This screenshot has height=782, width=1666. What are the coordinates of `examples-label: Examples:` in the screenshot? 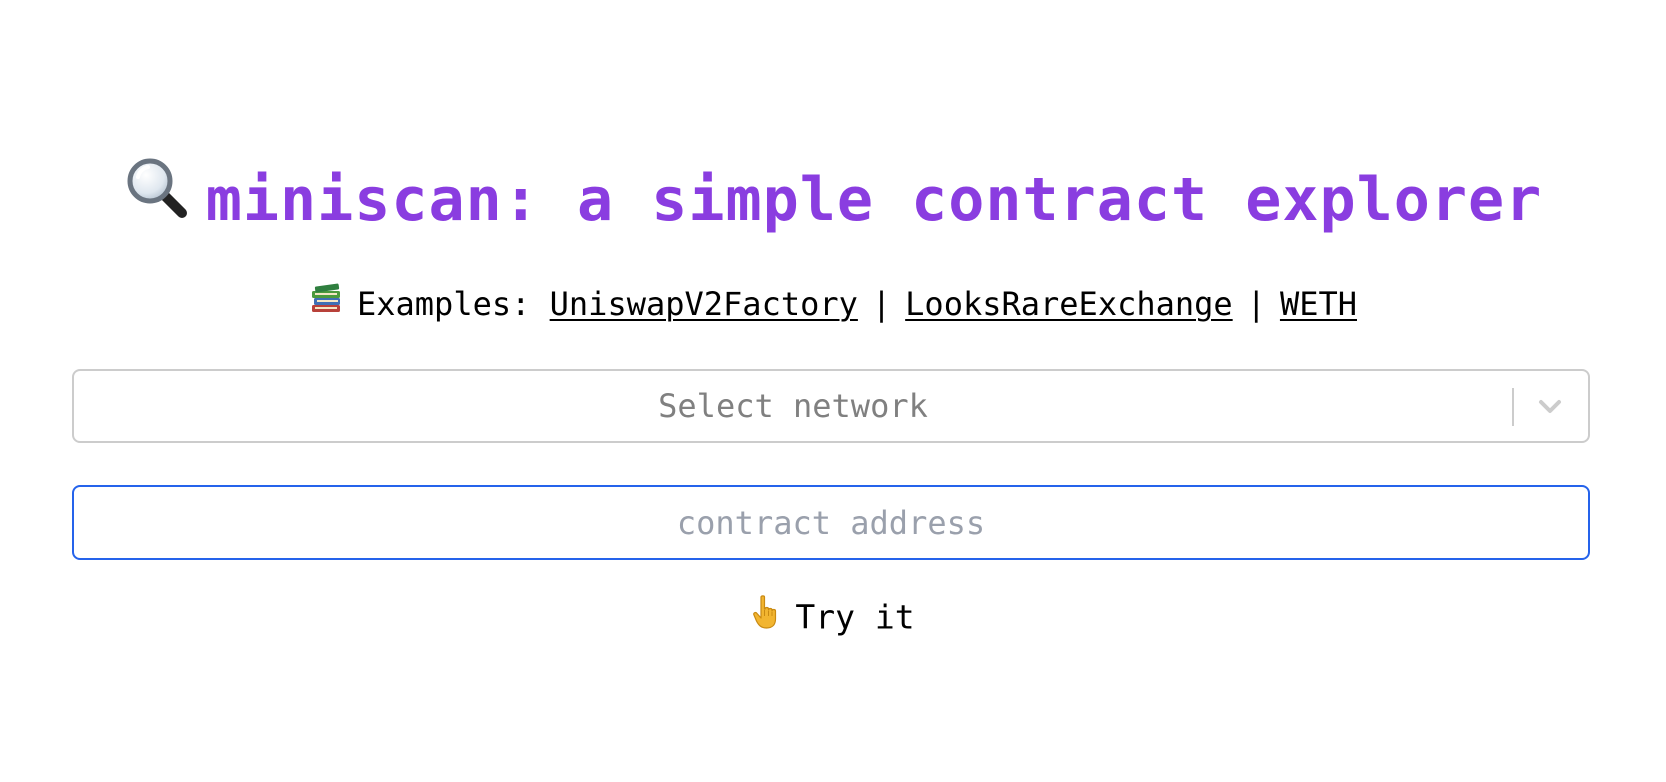 It's located at (443, 304).